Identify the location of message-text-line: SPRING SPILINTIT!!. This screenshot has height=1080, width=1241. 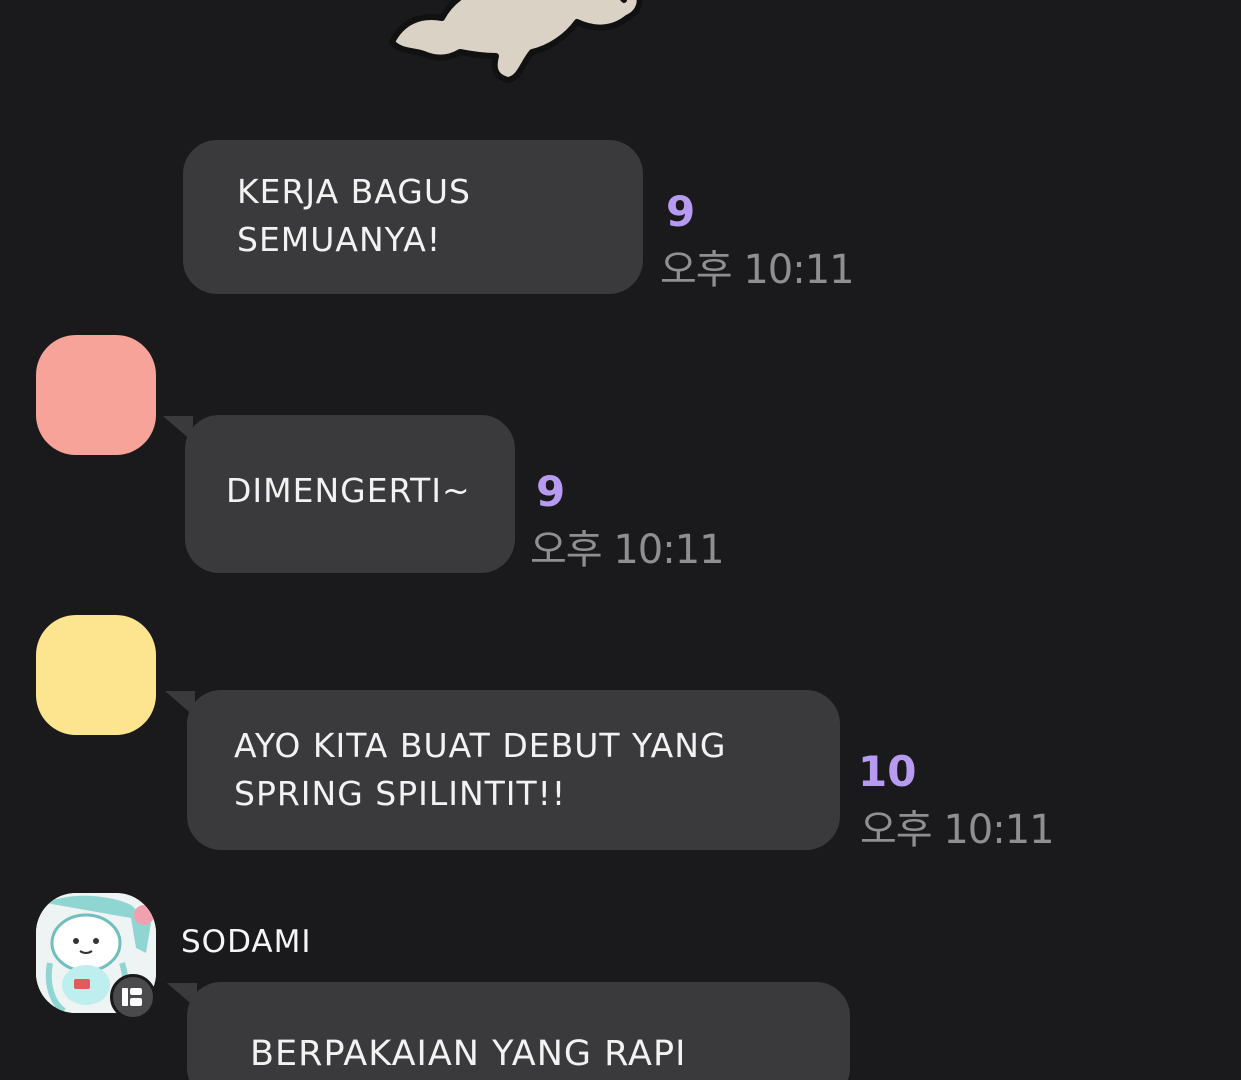
(400, 793).